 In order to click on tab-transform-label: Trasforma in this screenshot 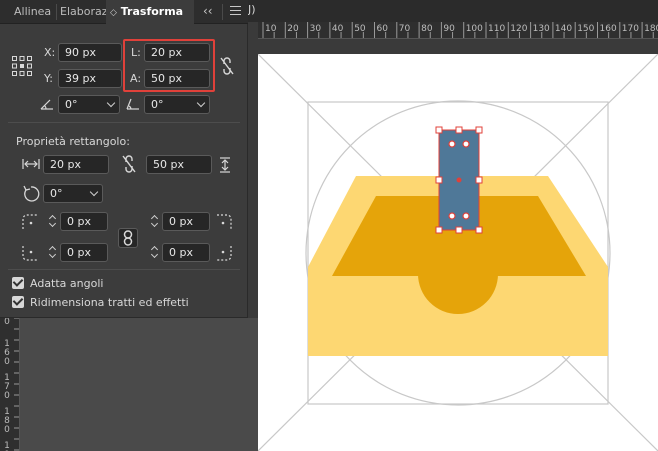, I will do `click(152, 11)`.